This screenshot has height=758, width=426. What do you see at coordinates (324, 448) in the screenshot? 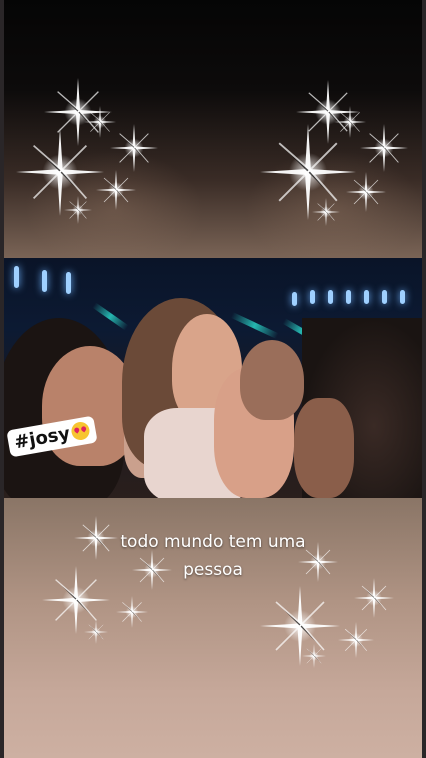
I see `person-right-arm` at bounding box center [324, 448].